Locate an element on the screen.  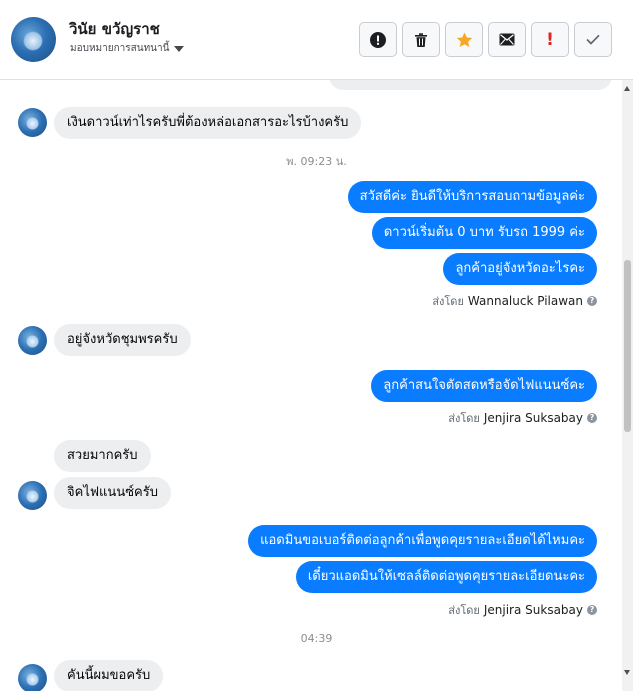
envelope-icon is located at coordinates (507, 39).